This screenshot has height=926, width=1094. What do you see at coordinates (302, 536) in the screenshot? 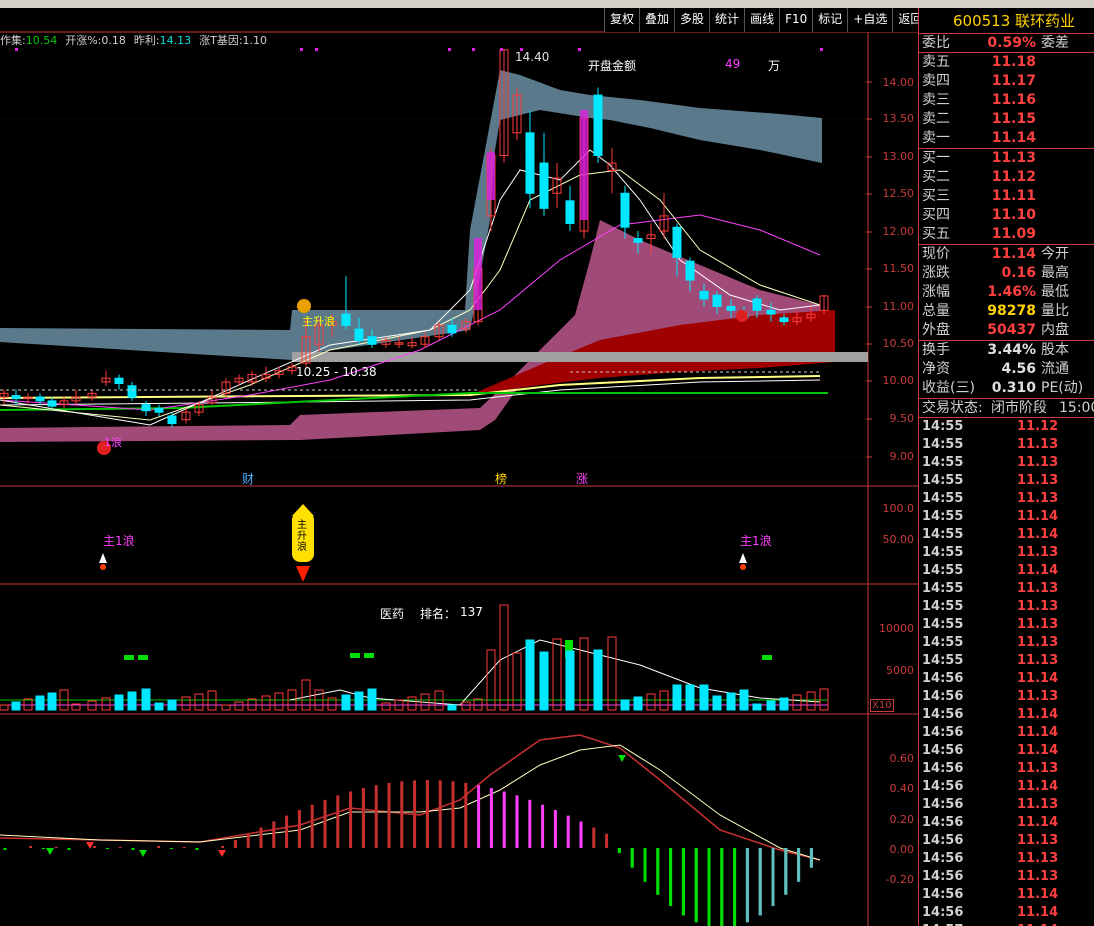
I see `rocket-text: 主升浪` at bounding box center [302, 536].